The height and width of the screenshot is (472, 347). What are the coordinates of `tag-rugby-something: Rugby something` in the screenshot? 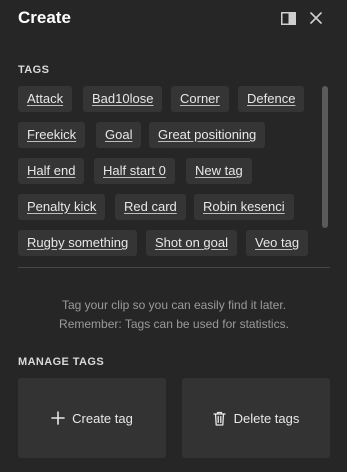 It's located at (78, 243).